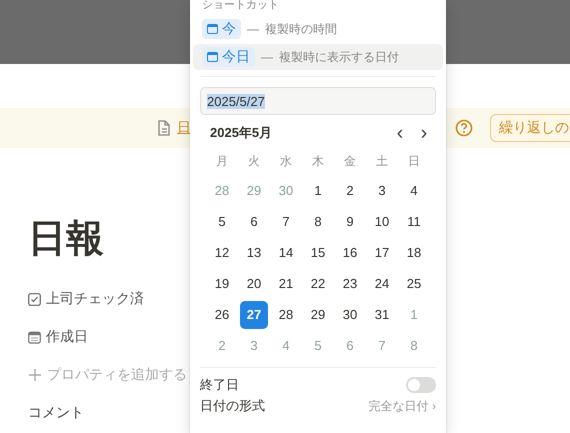 The width and height of the screenshot is (570, 433). What do you see at coordinates (382, 161) in the screenshot?
I see `weekday-label: 土` at bounding box center [382, 161].